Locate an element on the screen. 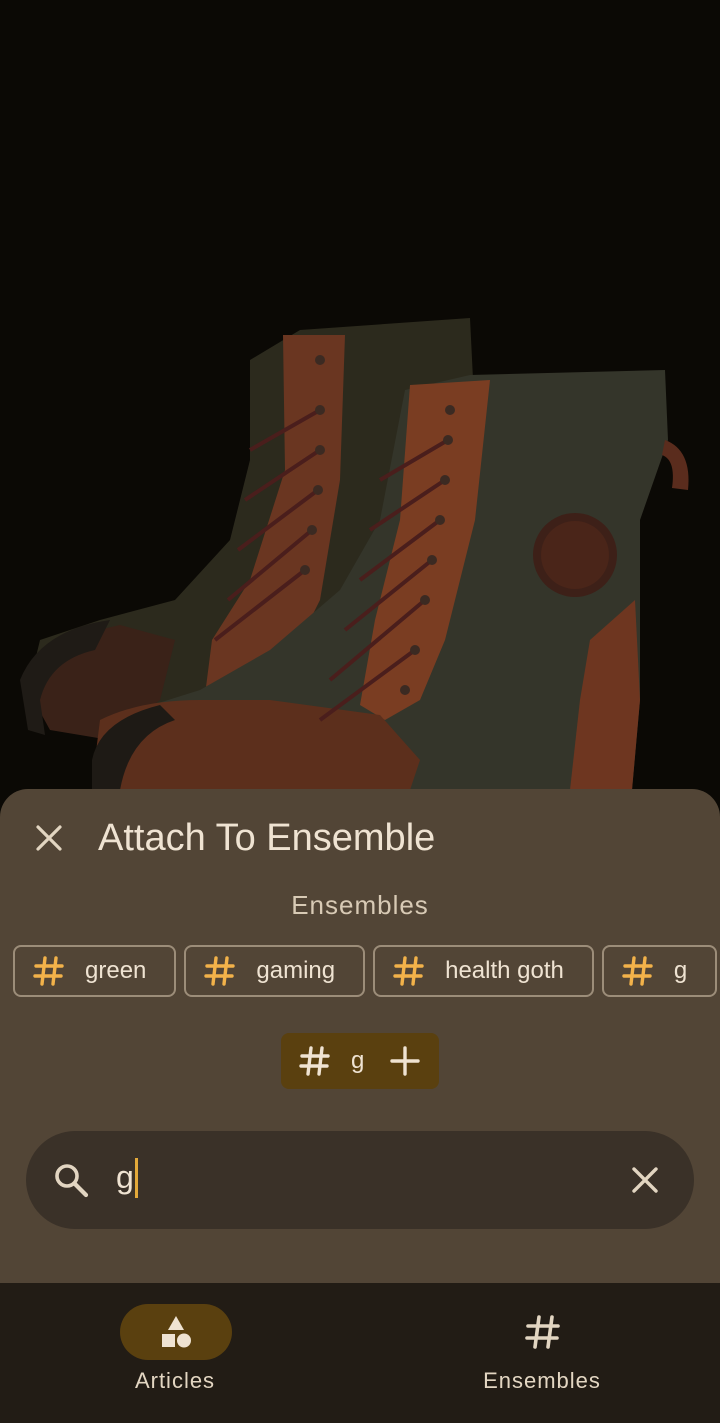 This screenshot has width=720, height=1423. search-input: g is located at coordinates (127, 1177).